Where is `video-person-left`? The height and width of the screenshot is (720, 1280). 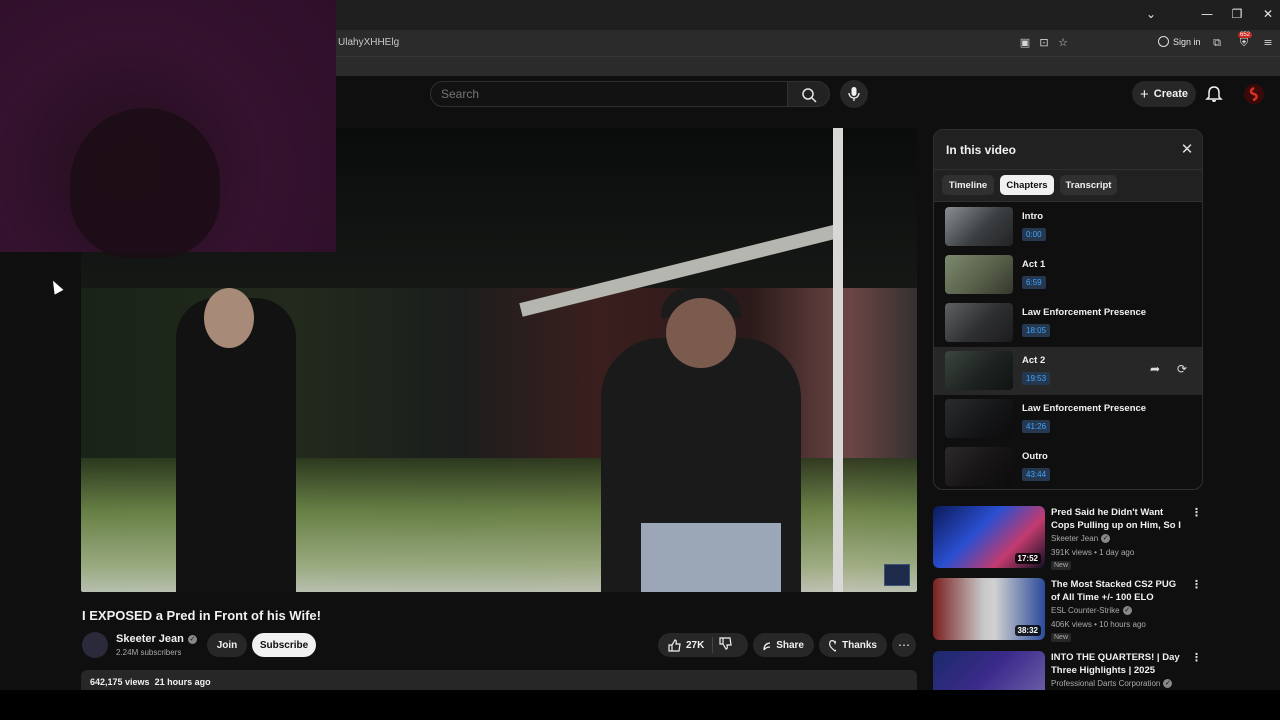
video-person-left is located at coordinates (236, 440).